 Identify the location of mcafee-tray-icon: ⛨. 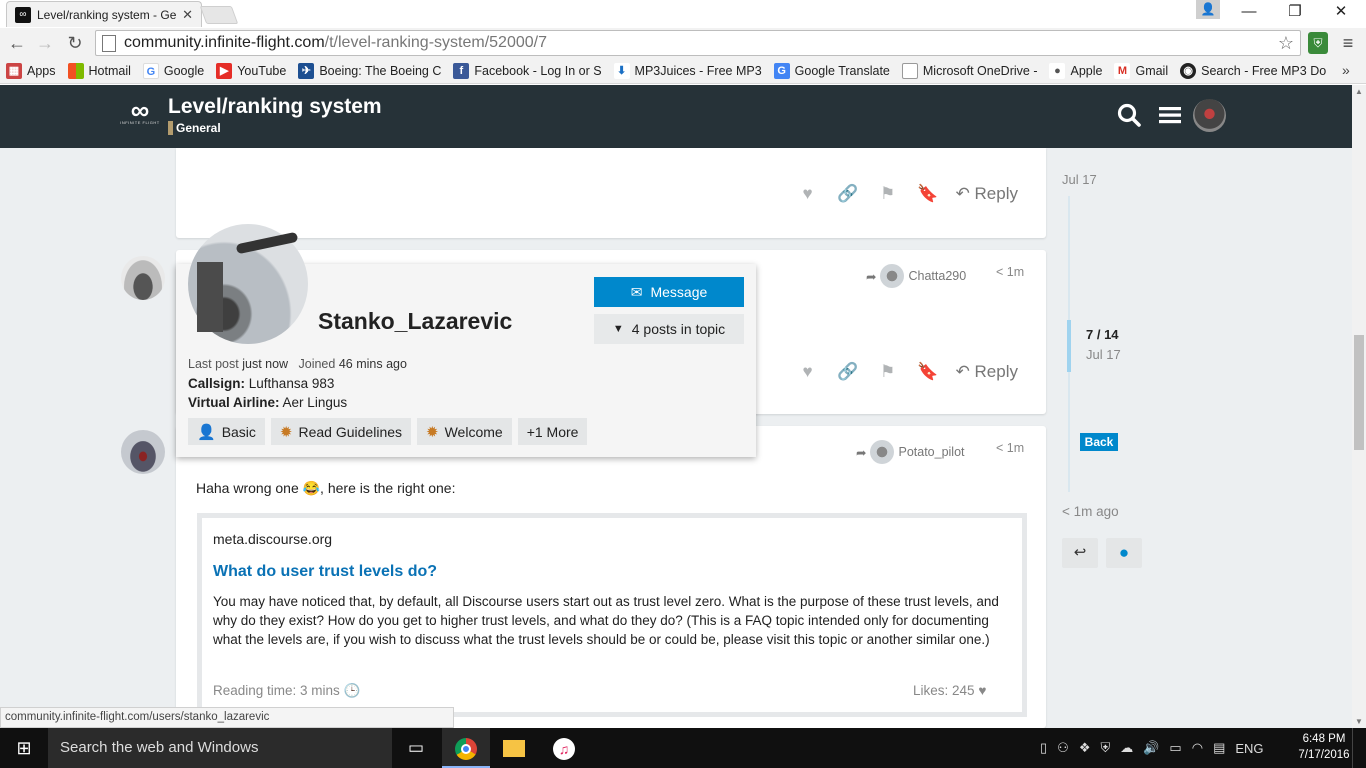
(1105, 748).